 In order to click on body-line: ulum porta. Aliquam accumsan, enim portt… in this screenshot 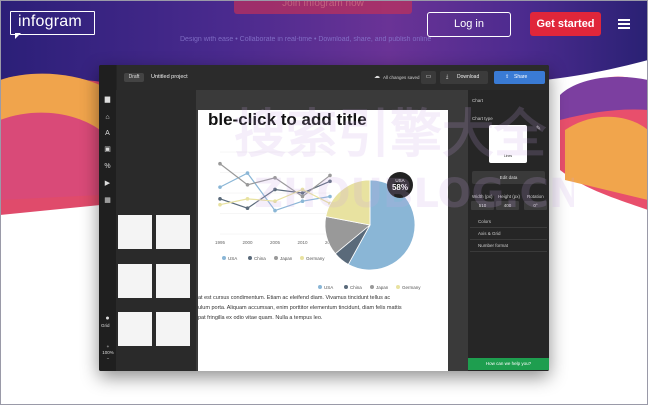, I will do `click(300, 308)`.